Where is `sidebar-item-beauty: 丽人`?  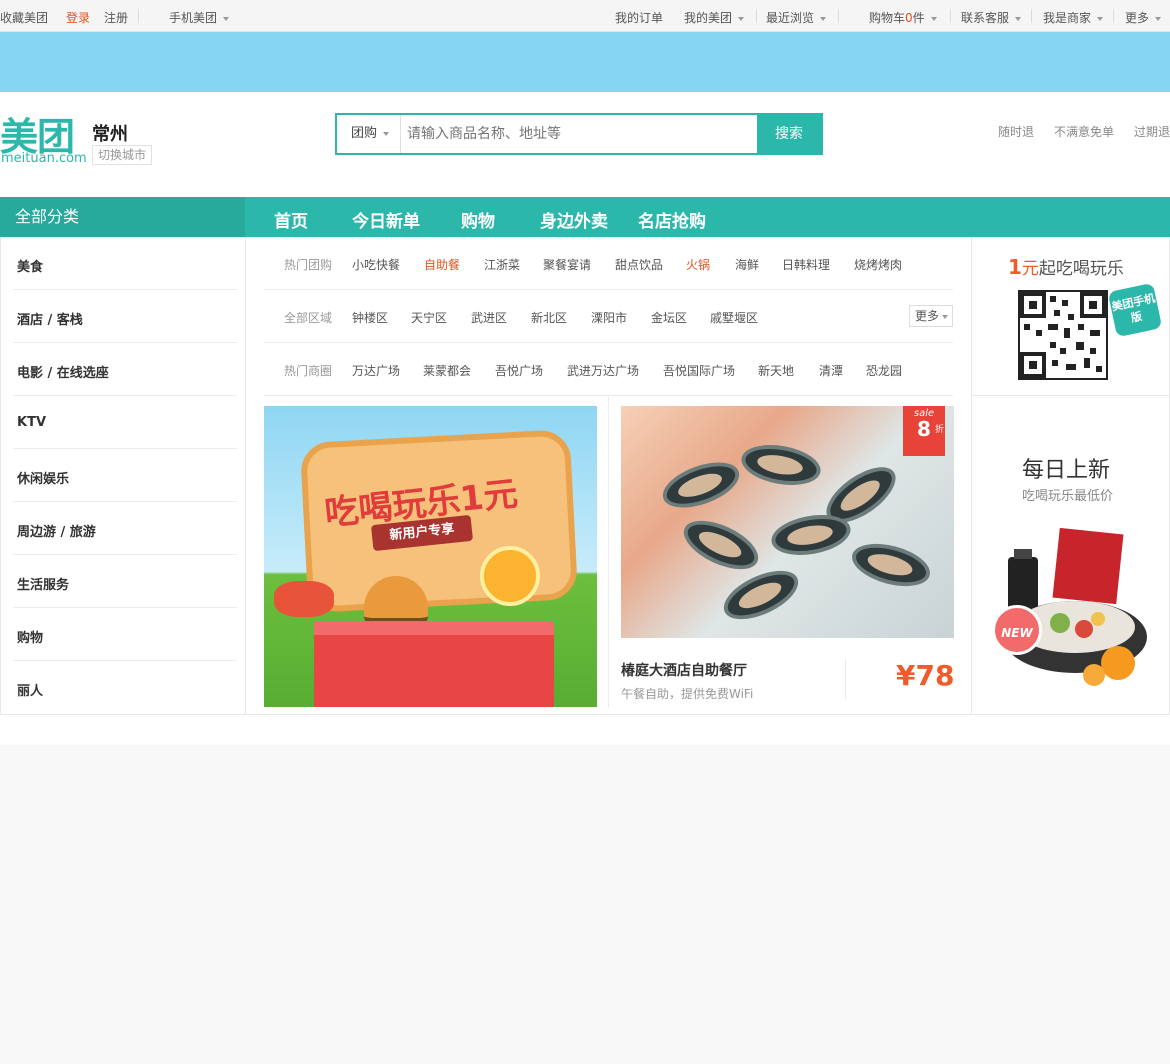 sidebar-item-beauty: 丽人 is located at coordinates (125, 687).